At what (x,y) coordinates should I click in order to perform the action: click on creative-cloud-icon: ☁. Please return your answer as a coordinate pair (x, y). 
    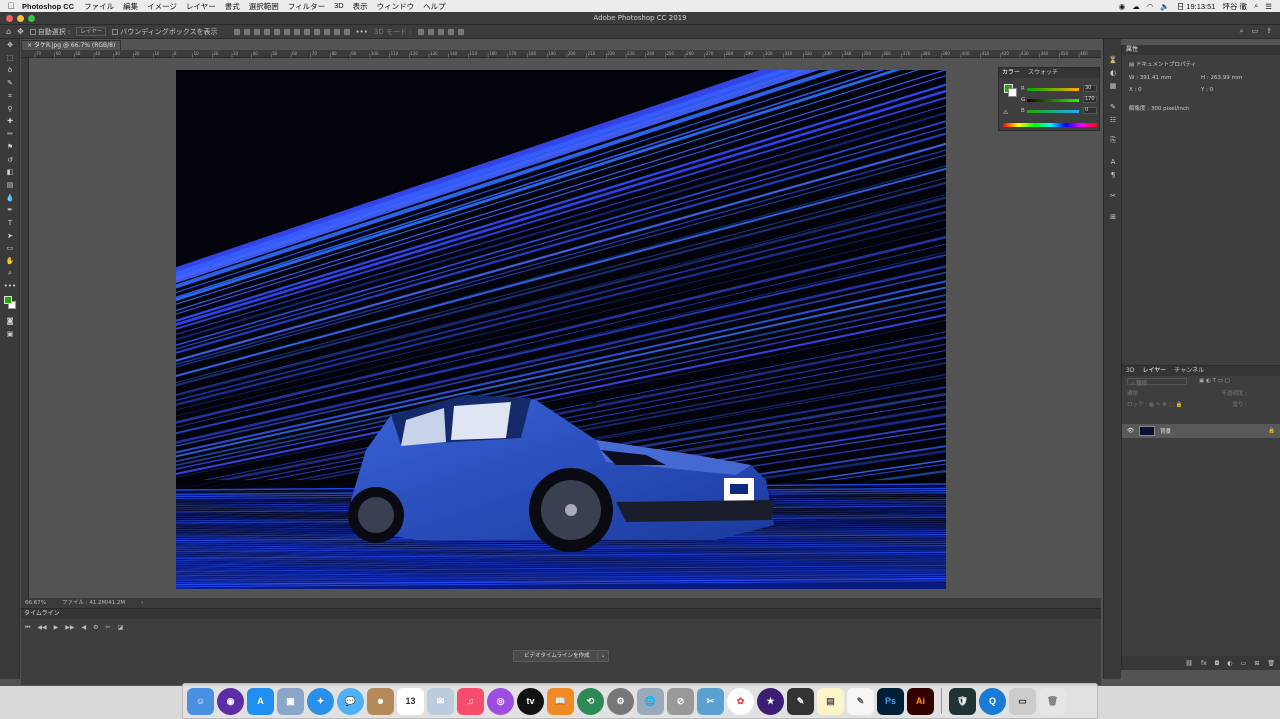
    Looking at the image, I should click on (1136, 6).